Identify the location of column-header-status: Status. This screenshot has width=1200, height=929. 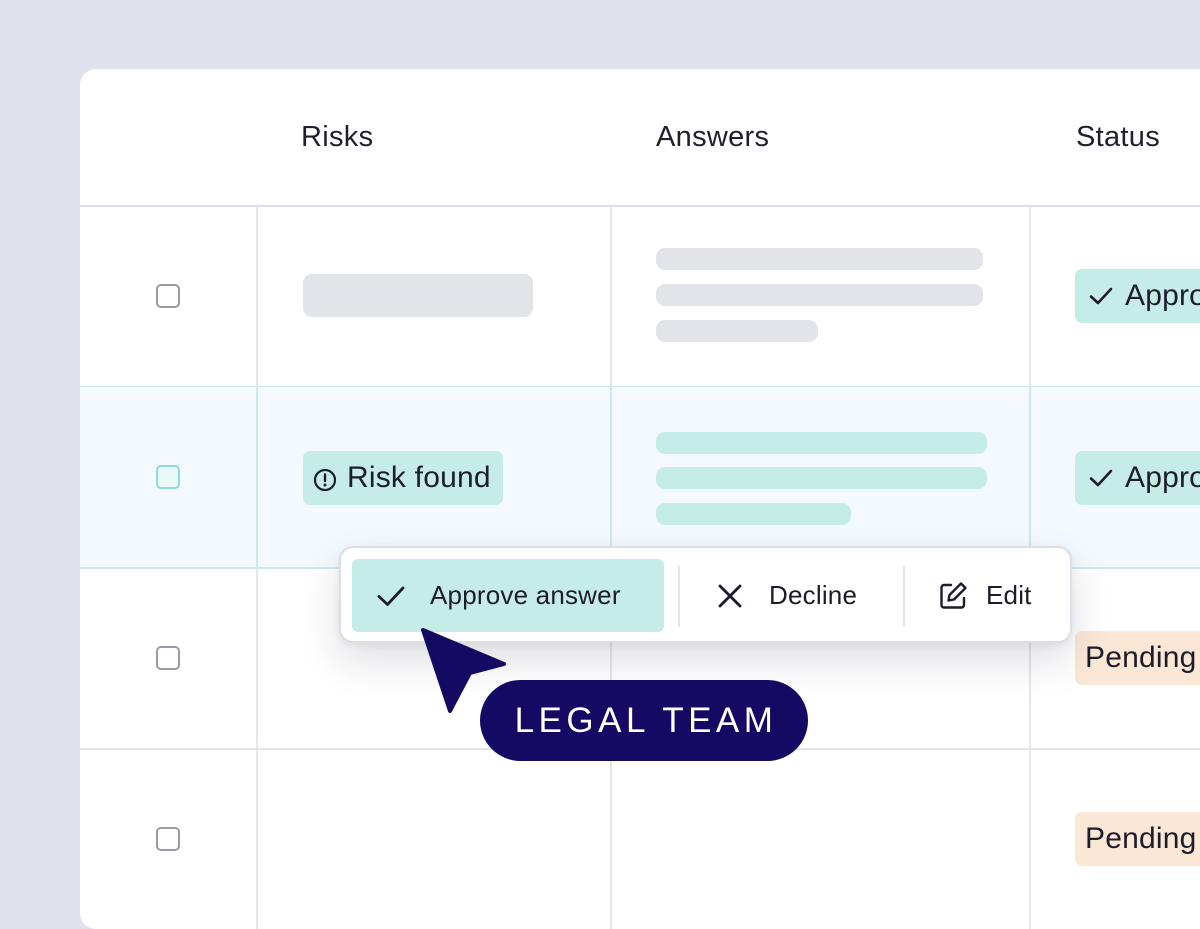
(1118, 137).